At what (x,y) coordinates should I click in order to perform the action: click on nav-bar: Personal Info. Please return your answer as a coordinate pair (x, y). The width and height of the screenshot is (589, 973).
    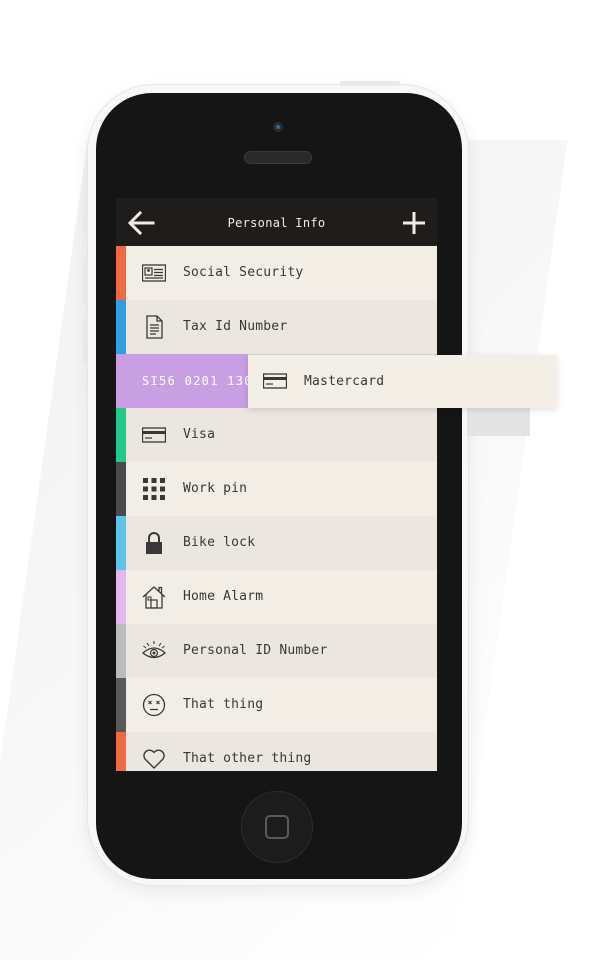
    Looking at the image, I should click on (276, 222).